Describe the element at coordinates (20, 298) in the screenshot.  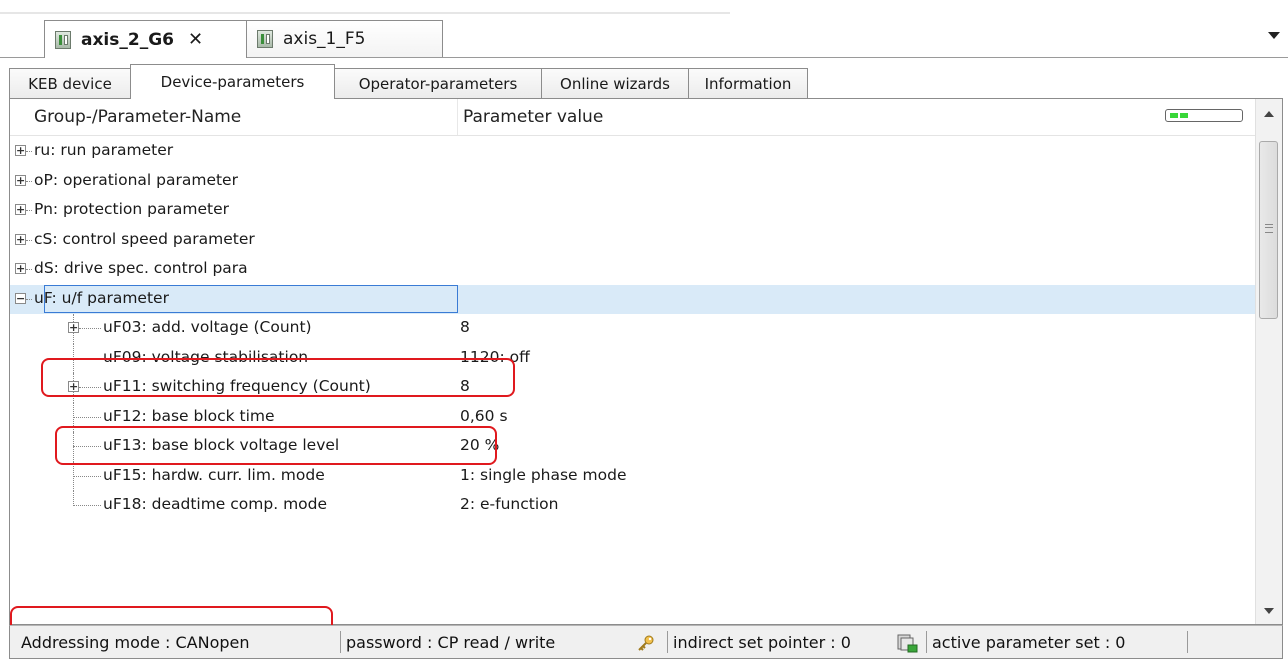
I see `collapse-icon: −` at that location.